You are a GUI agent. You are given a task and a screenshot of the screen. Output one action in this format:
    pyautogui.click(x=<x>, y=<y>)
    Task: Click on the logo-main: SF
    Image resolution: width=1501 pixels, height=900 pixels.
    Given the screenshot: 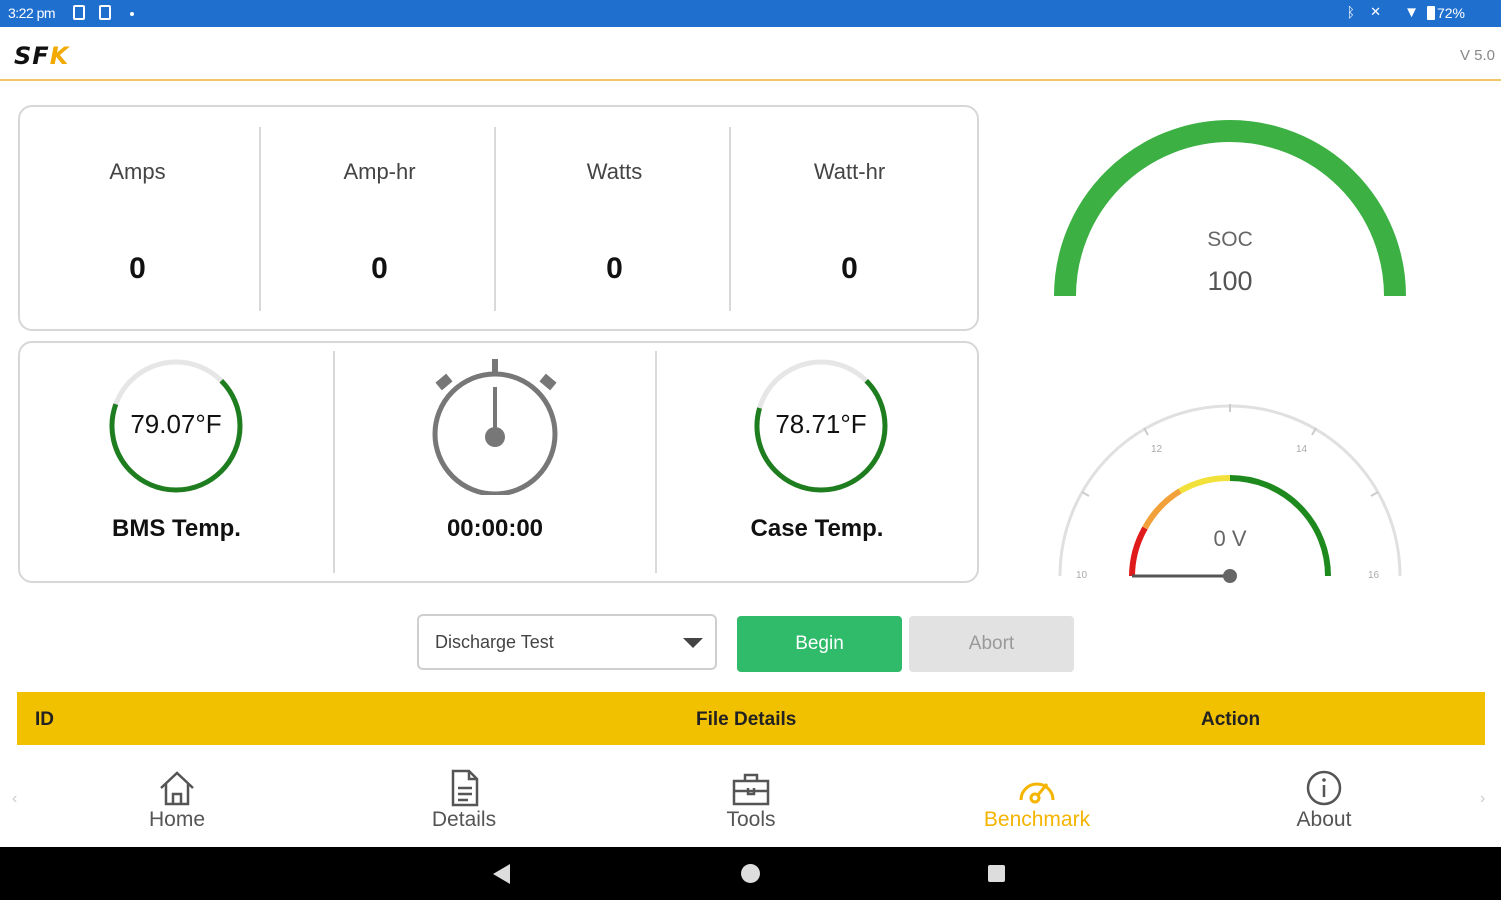 What is the action you would take?
    pyautogui.click(x=32, y=56)
    